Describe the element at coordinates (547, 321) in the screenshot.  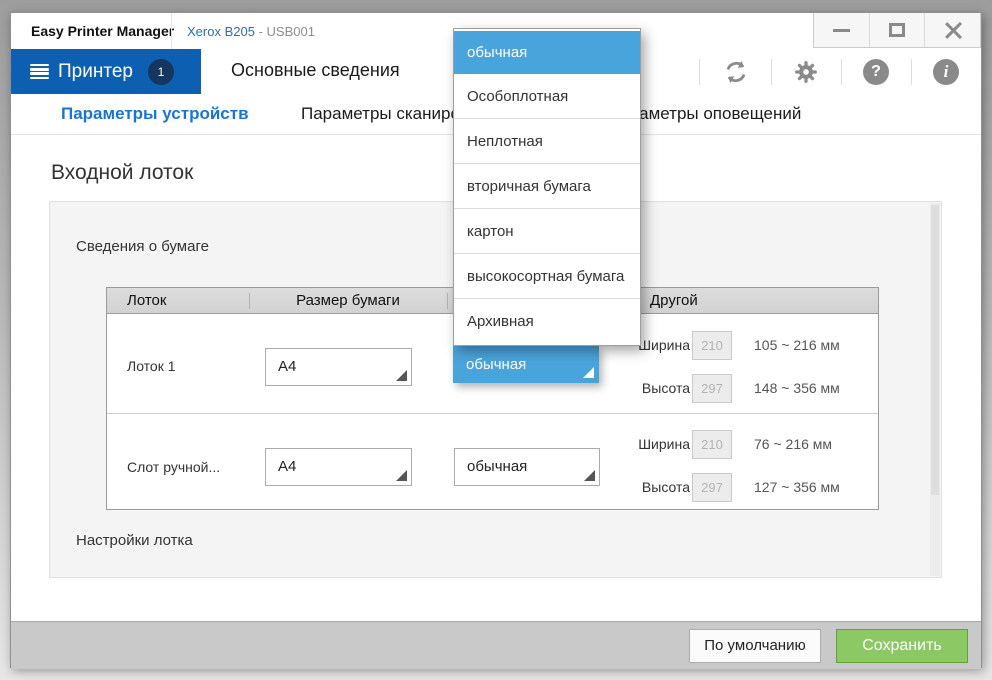
I see `dropdown-item-archive: Архивная` at that location.